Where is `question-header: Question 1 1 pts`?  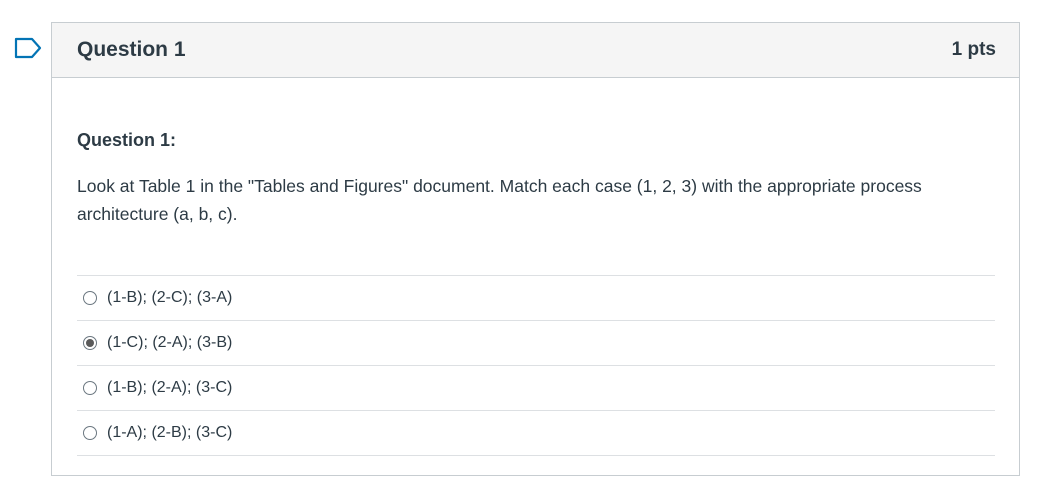 question-header: Question 1 1 pts is located at coordinates (535, 50).